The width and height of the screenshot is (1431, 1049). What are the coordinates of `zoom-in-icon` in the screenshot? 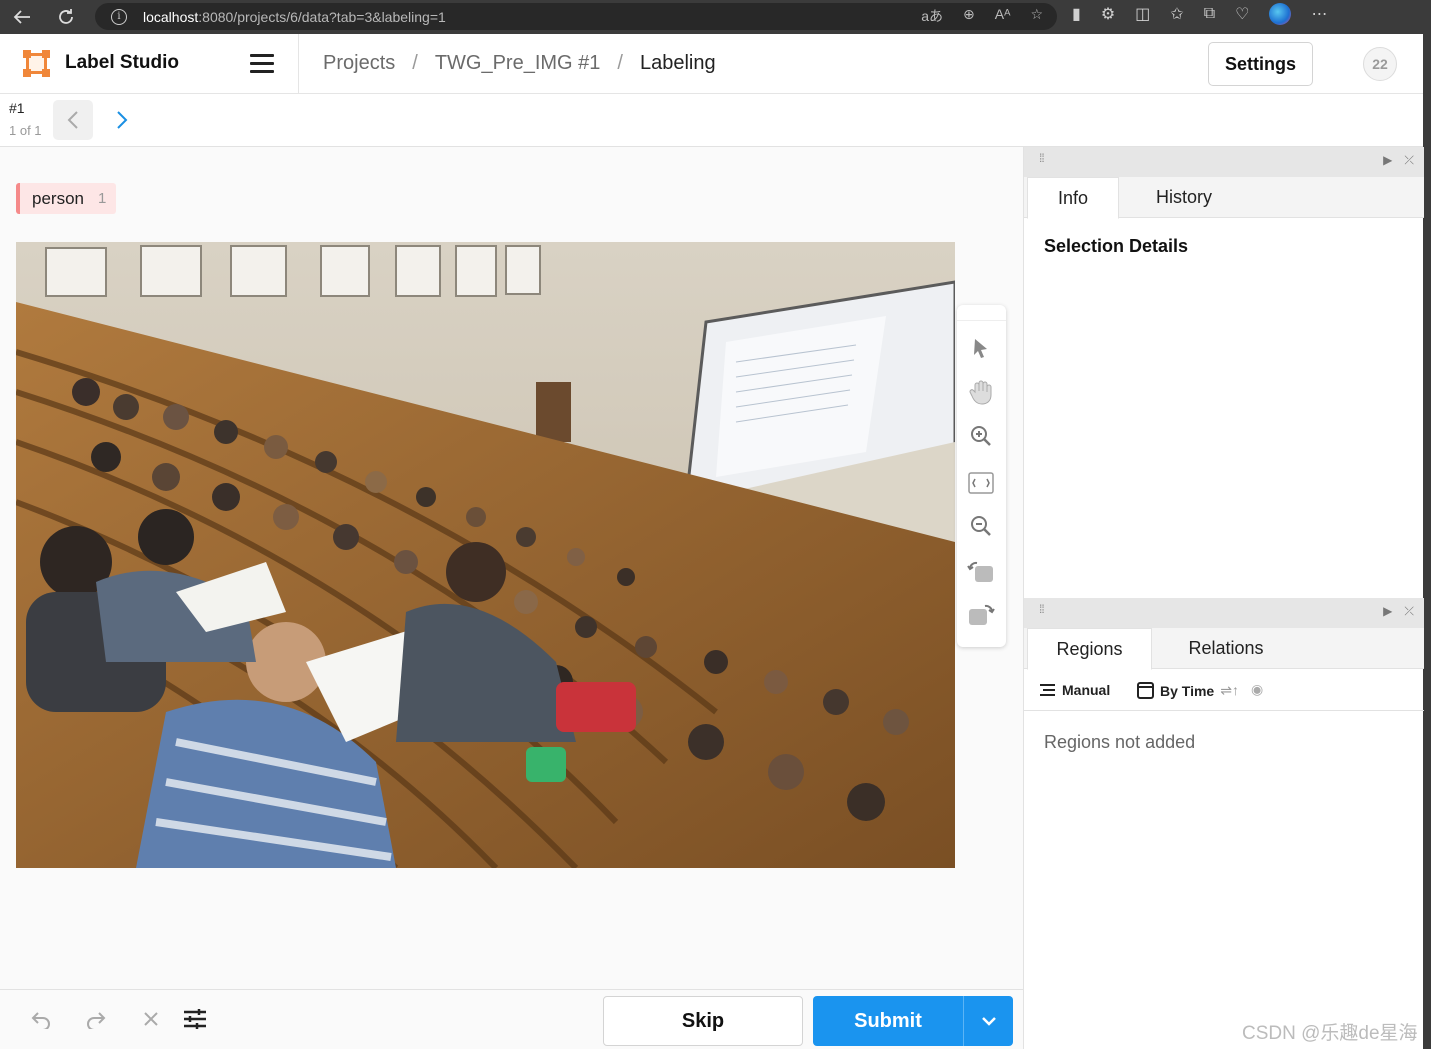 It's located at (981, 436).